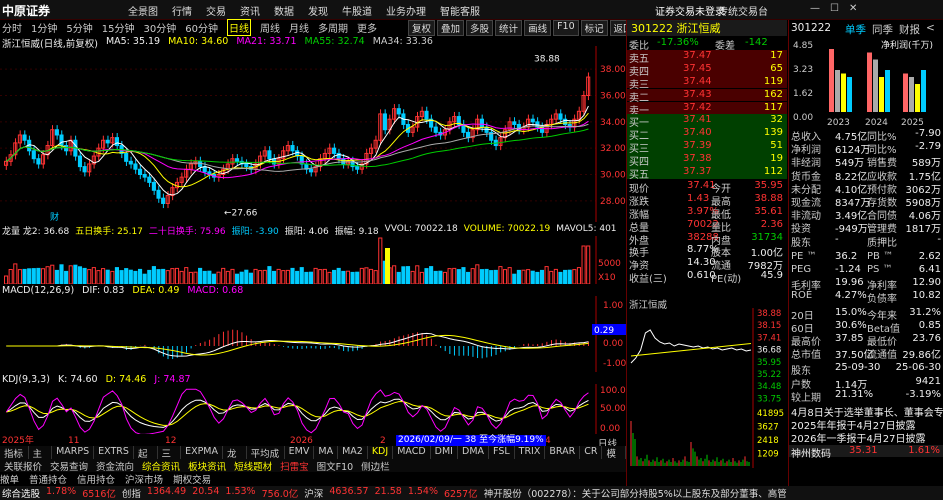 Image resolution: width=943 pixels, height=500 pixels. I want to click on period-tab-6: 日线, so click(238, 27).